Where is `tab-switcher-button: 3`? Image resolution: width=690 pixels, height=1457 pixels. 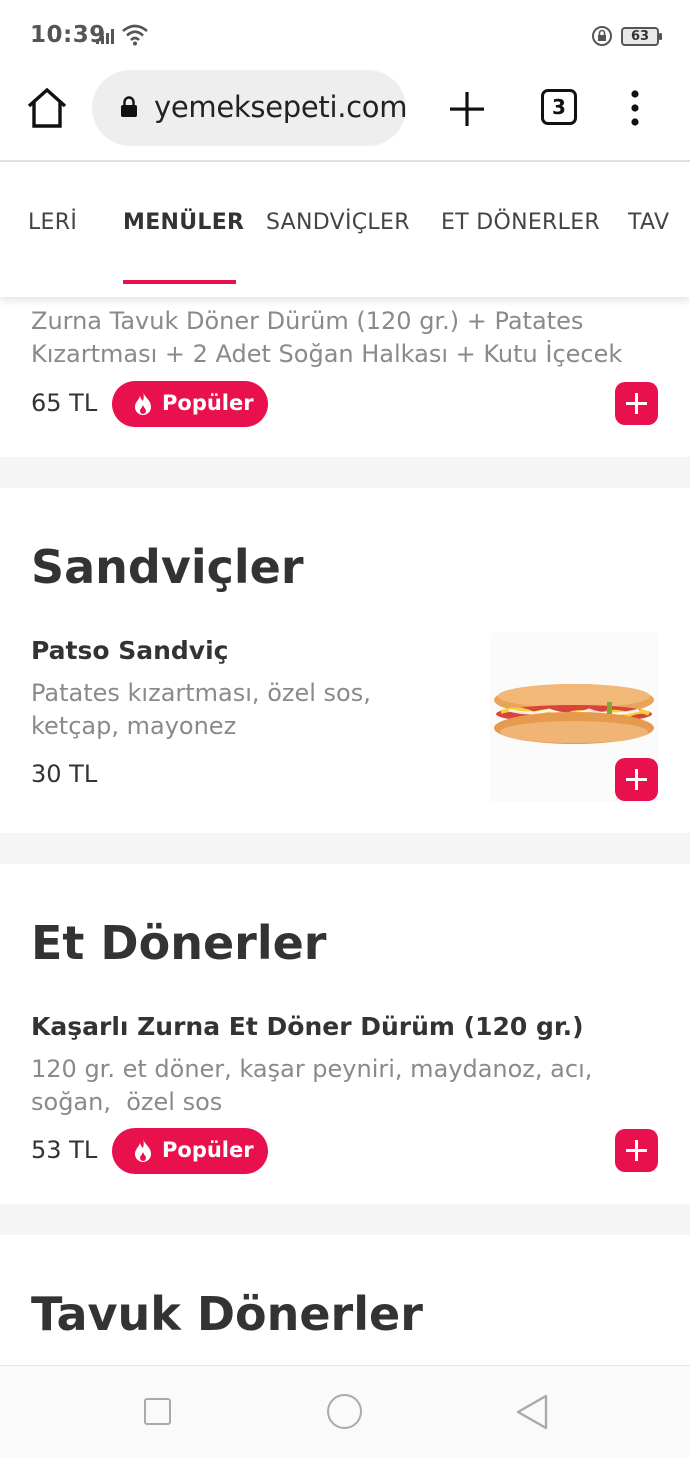
tab-switcher-button: 3 is located at coordinates (559, 107).